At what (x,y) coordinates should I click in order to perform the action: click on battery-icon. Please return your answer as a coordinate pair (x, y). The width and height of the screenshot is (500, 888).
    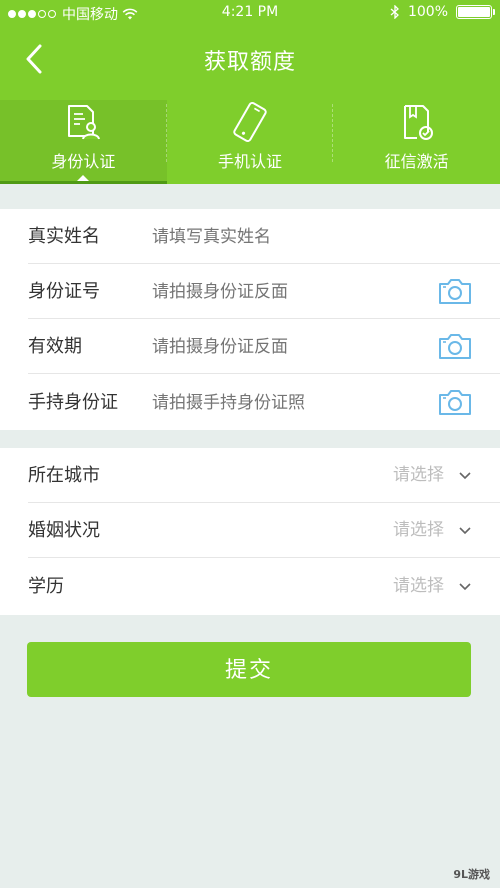
    Looking at the image, I should click on (475, 12).